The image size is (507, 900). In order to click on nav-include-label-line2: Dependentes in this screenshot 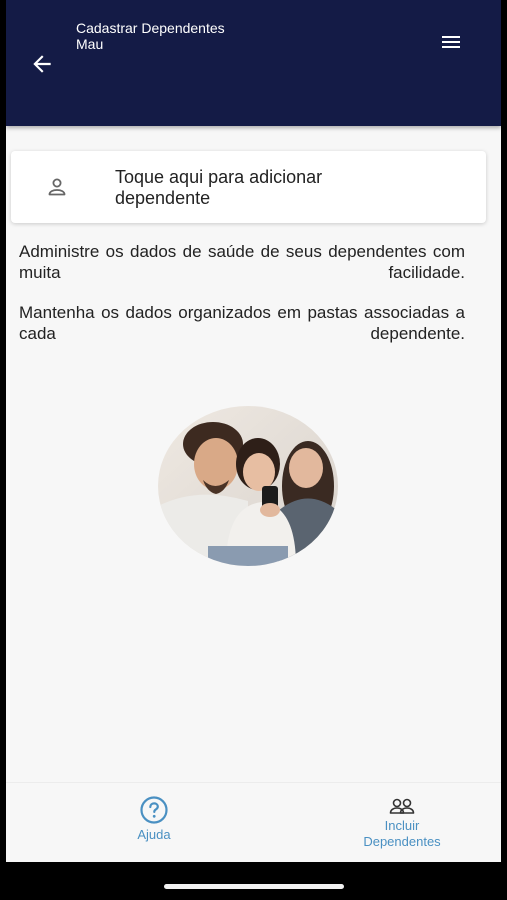, I will do `click(402, 841)`.